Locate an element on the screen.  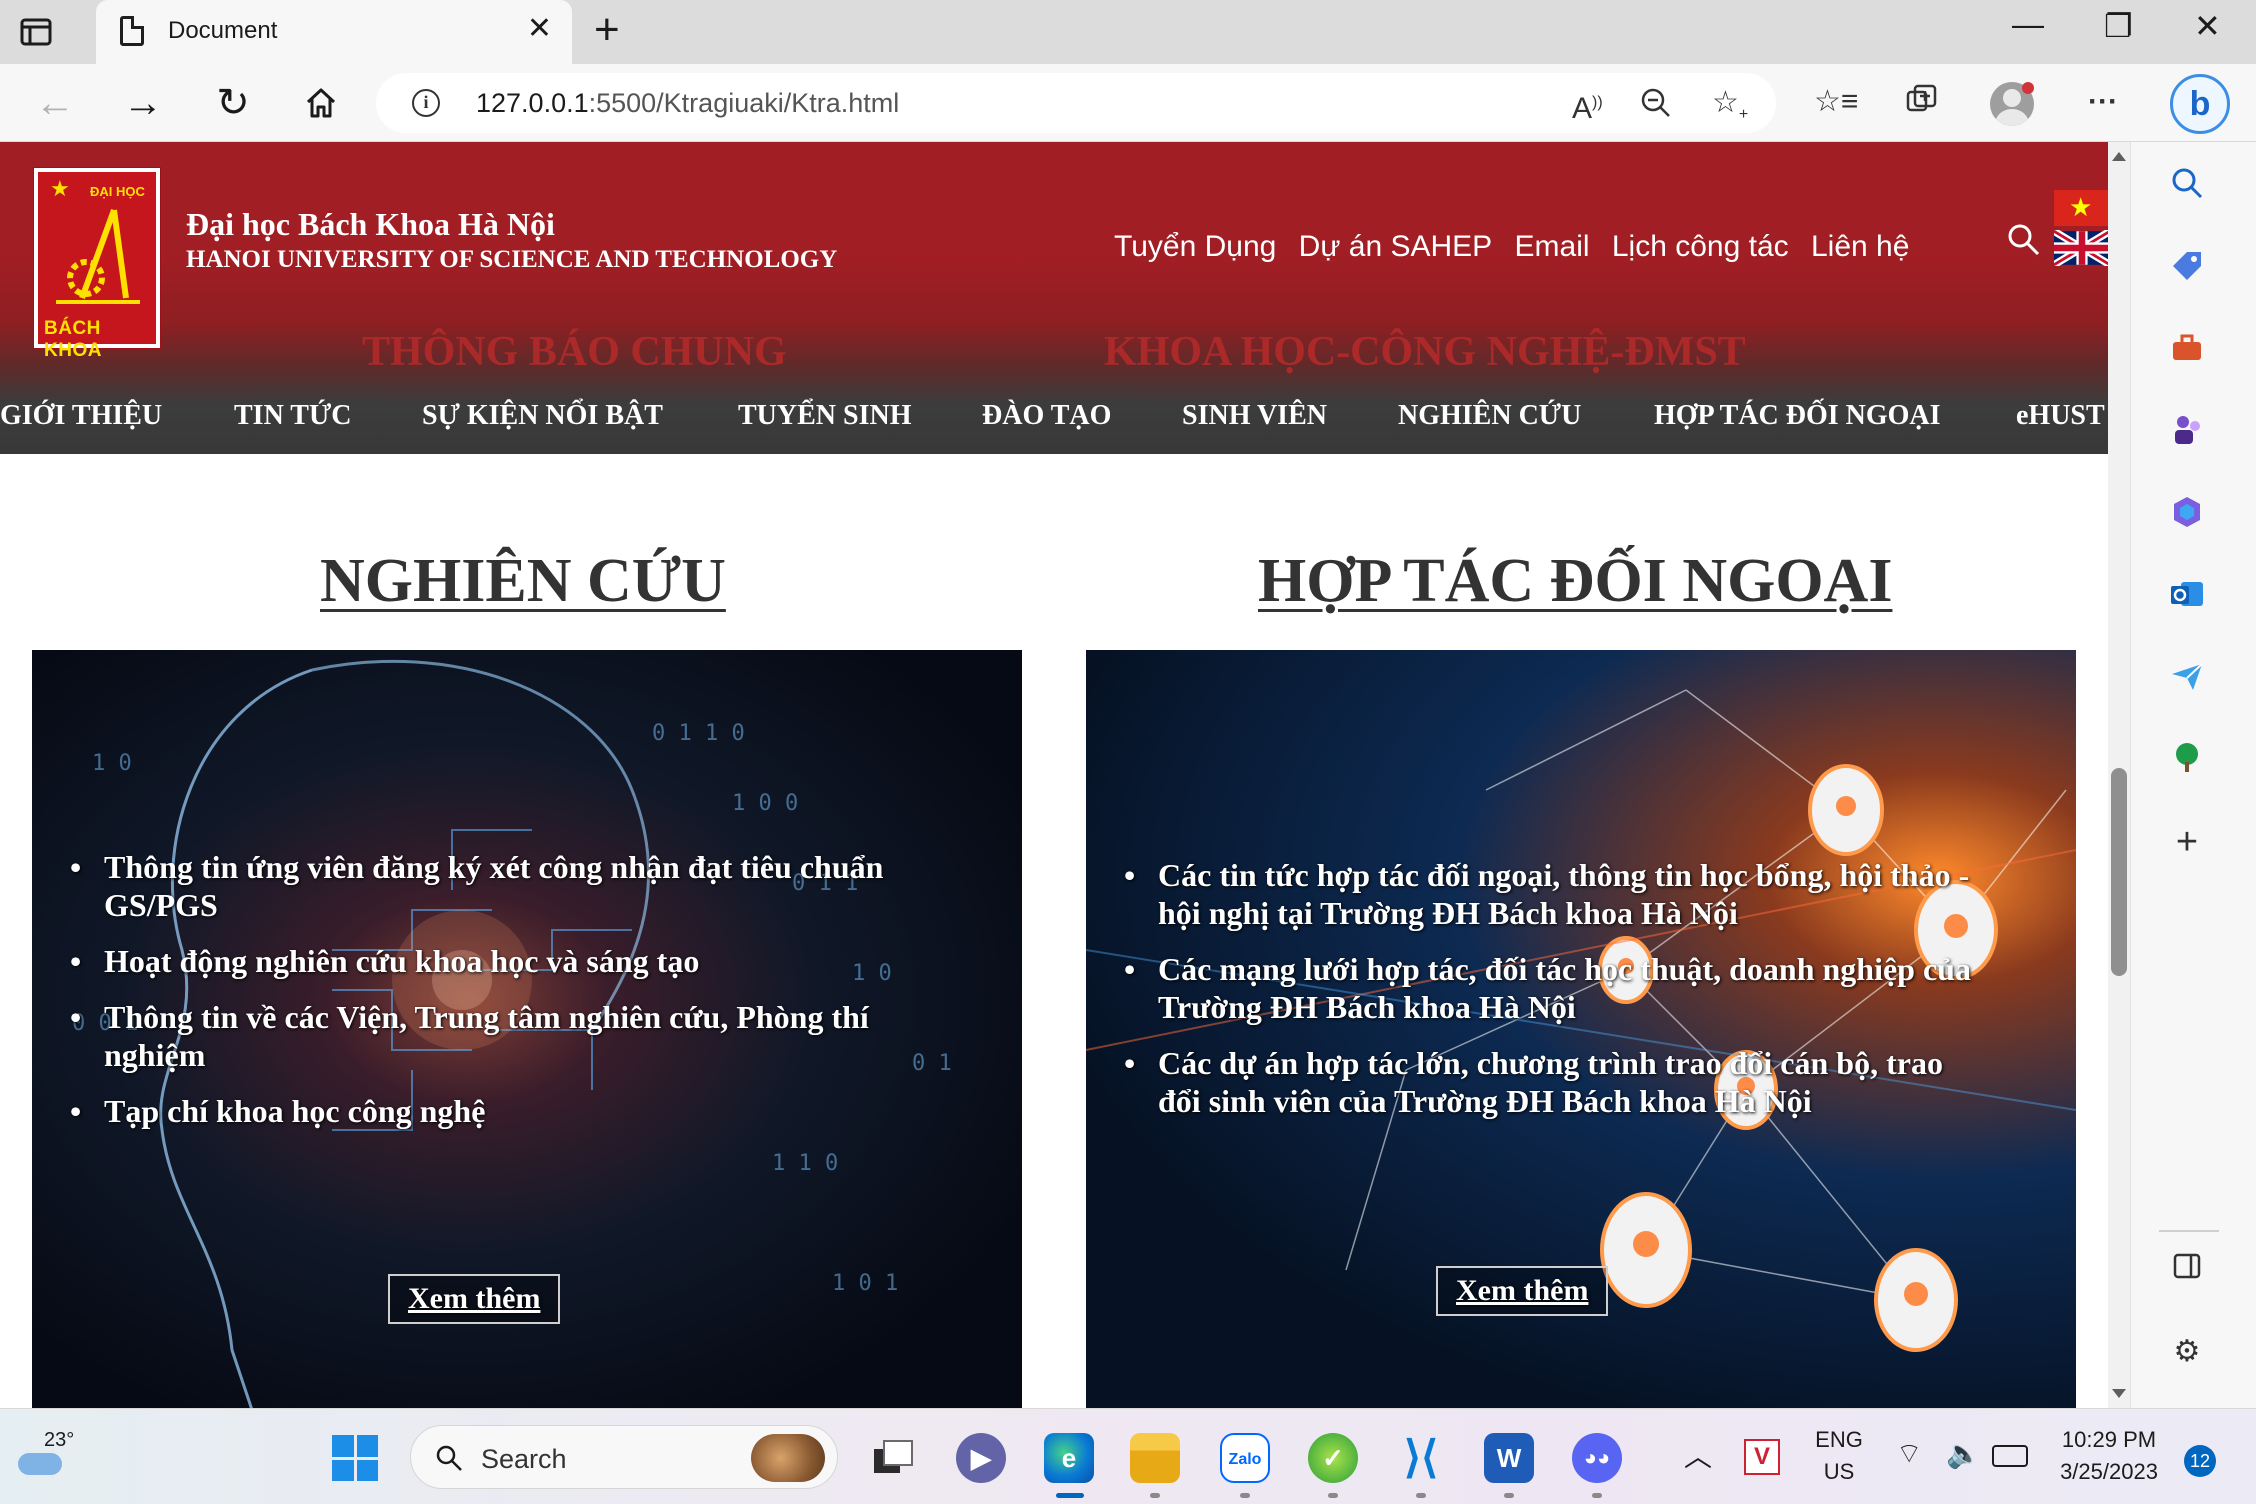
top-link-contact: Liên hệ is located at coordinates (1860, 246).